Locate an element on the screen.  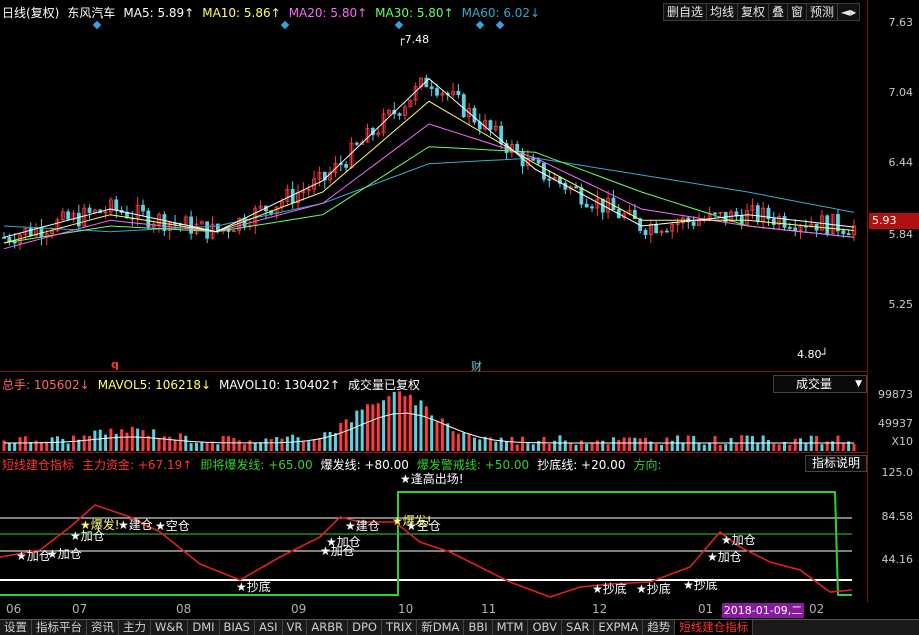
remove-favorite-button: 删自选 is located at coordinates (685, 12).